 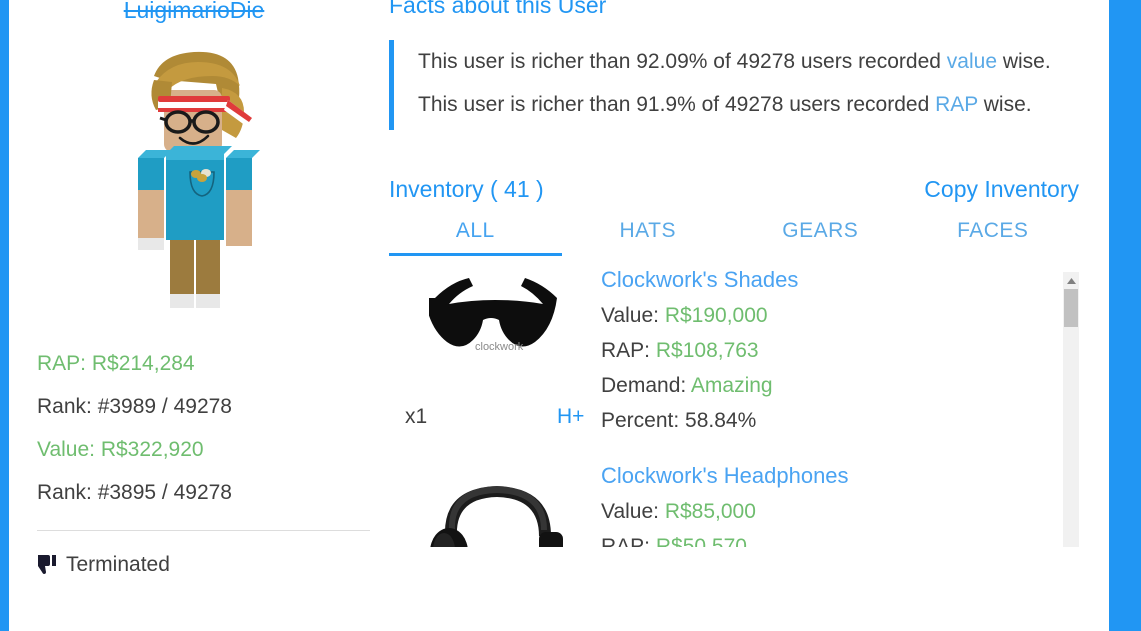 I want to click on item-thumbnail-column: clockwork x1 H+, so click(x=495, y=345).